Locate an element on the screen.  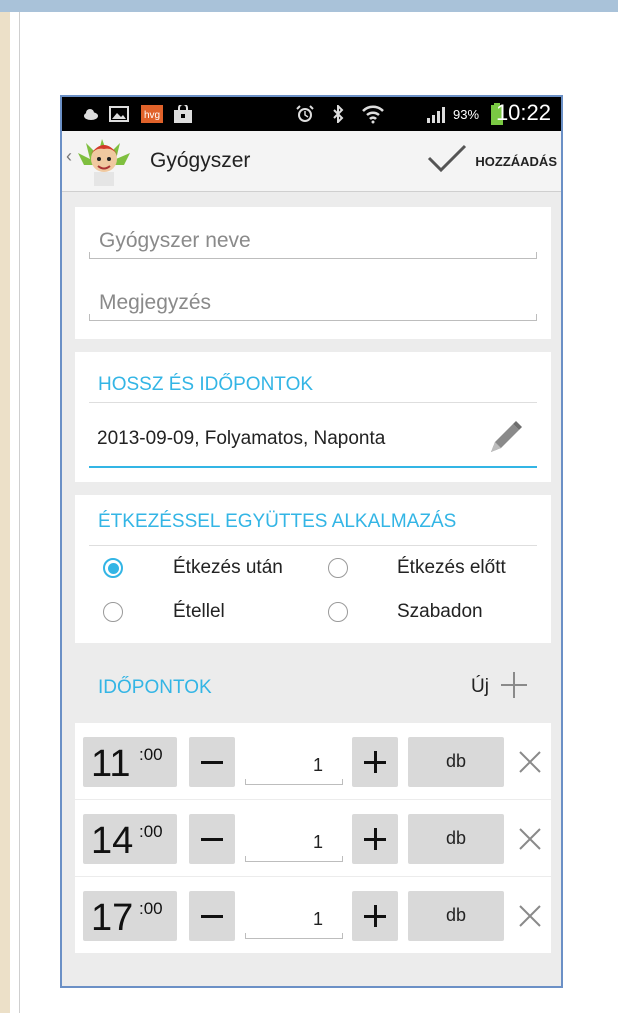
alarm-icon is located at coordinates (305, 114).